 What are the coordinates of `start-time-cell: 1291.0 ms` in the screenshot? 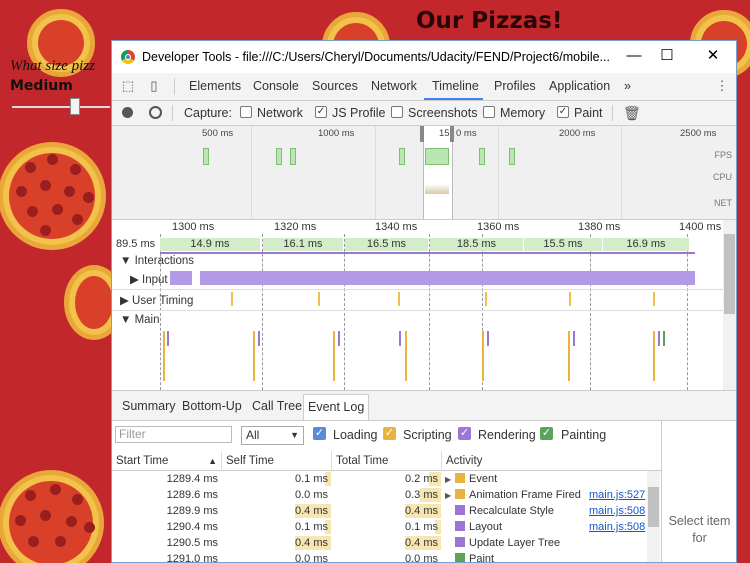 It's located at (192, 558).